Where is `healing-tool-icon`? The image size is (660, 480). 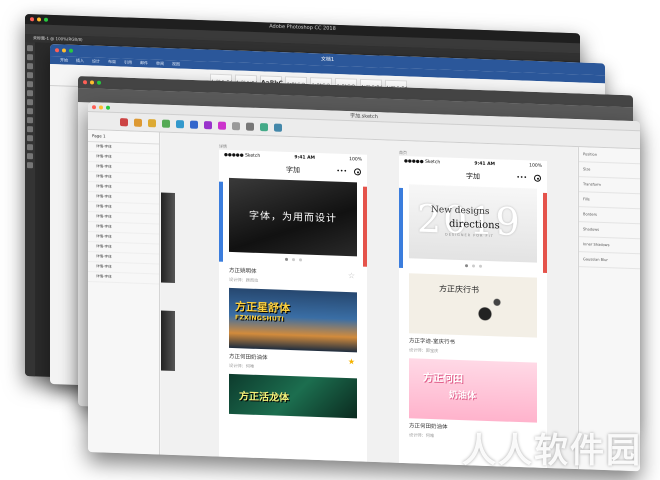
healing-tool-icon is located at coordinates (30, 93).